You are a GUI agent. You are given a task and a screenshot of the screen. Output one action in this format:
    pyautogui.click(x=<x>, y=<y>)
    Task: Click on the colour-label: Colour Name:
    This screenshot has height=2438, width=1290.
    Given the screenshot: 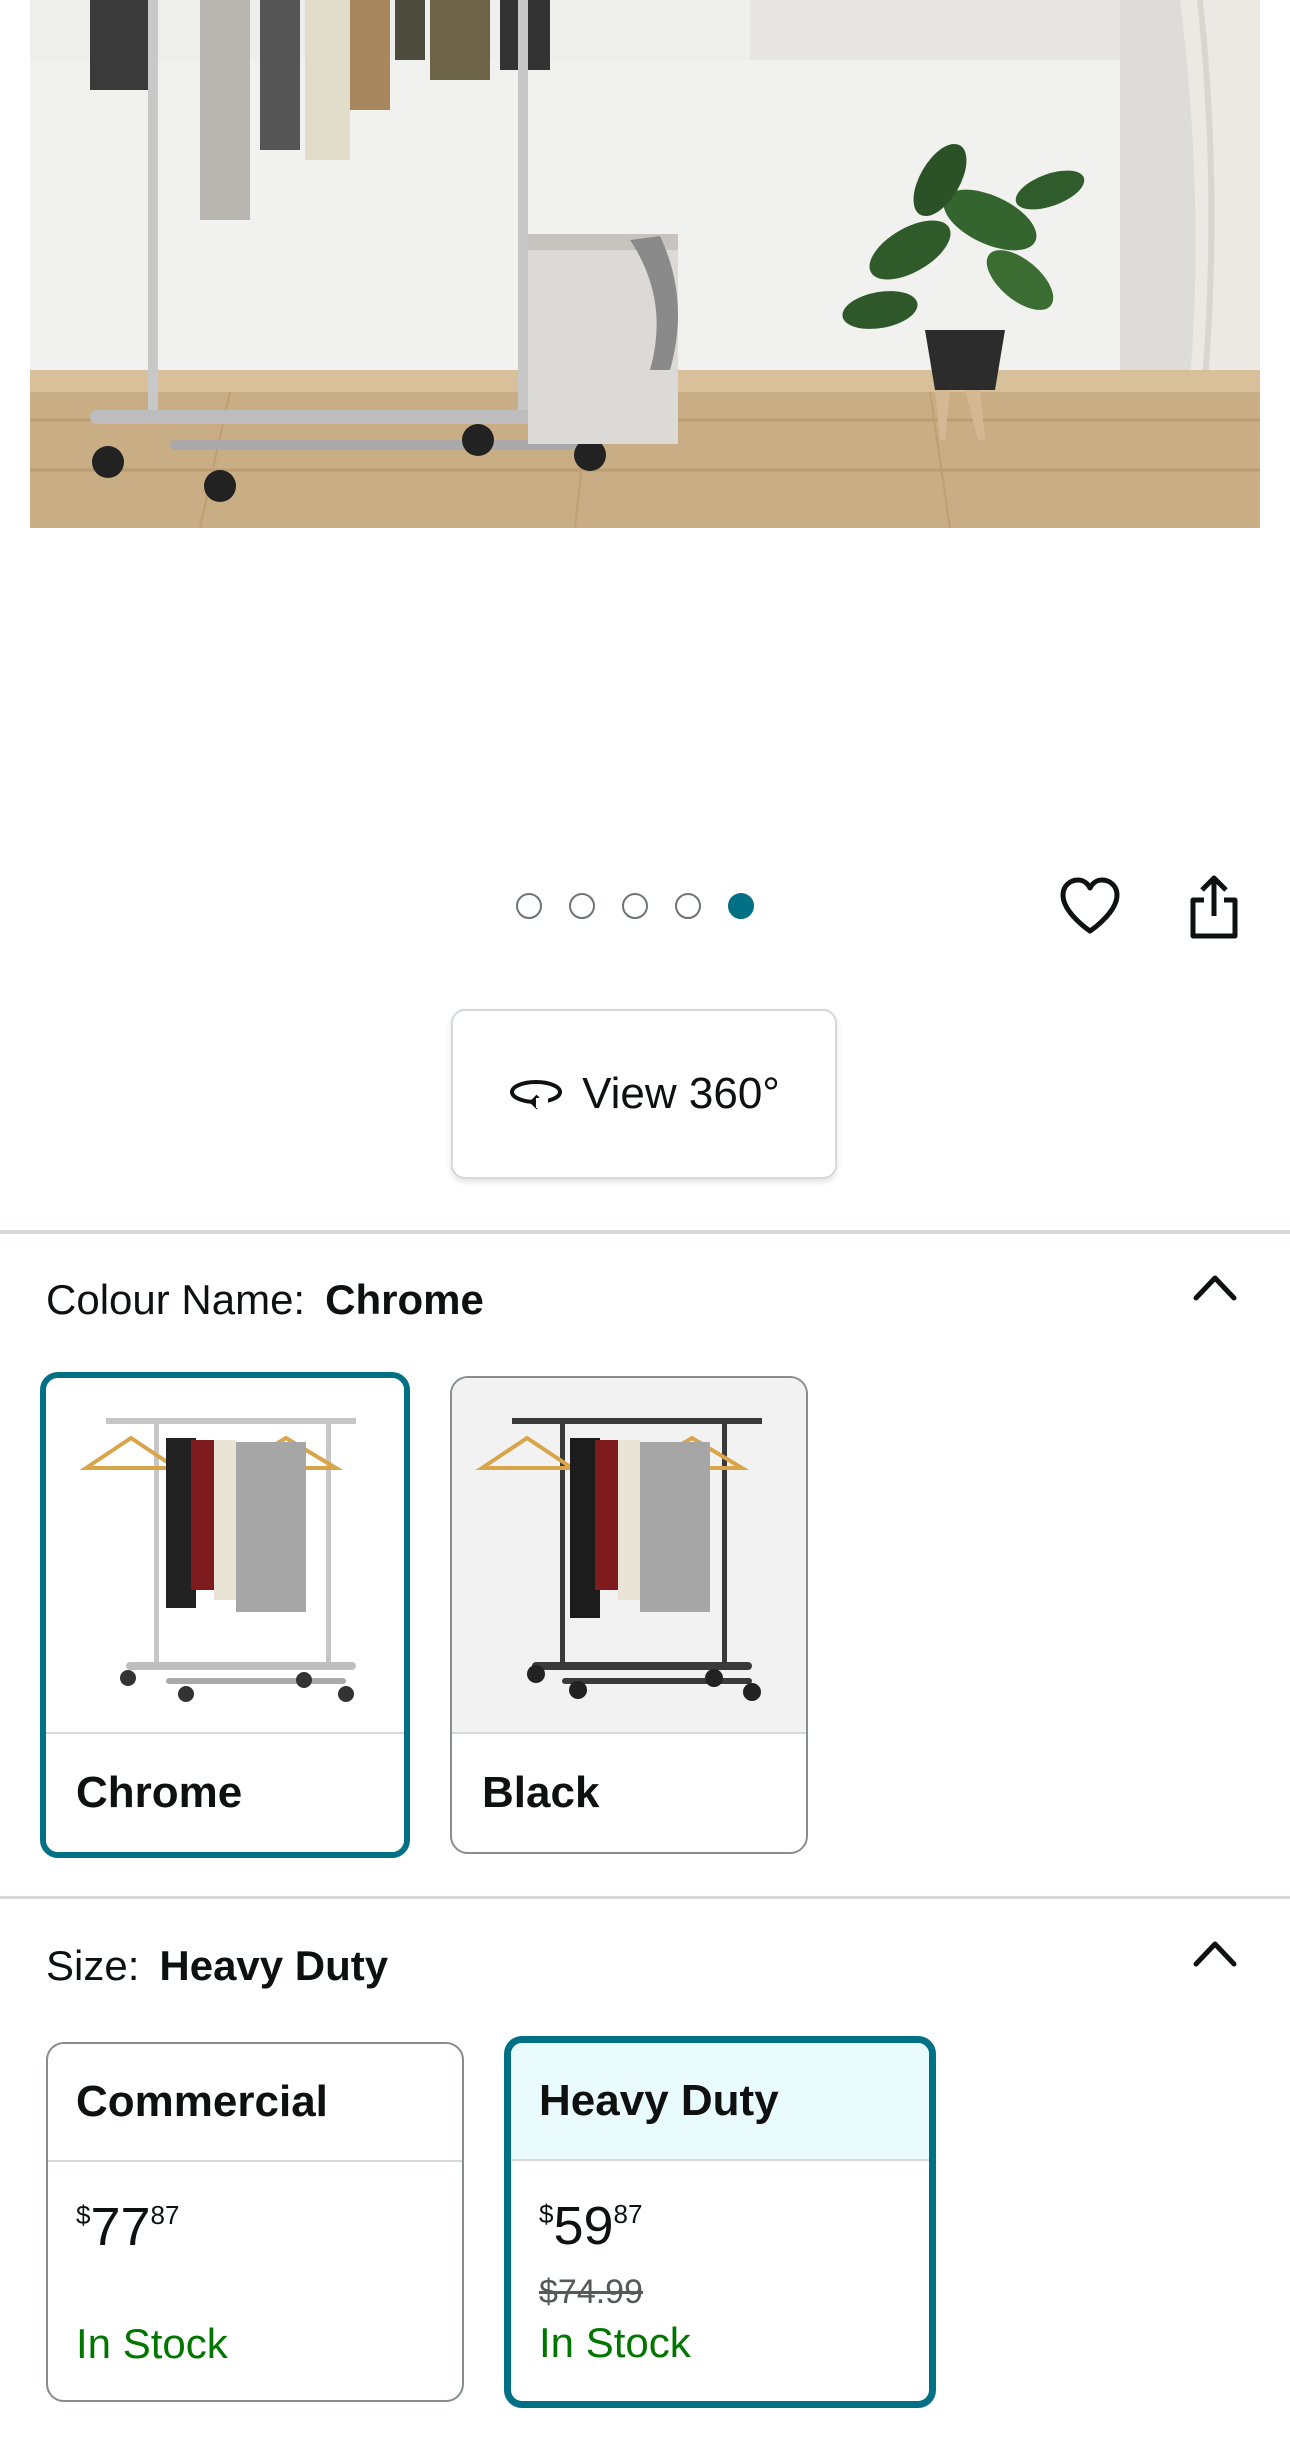 What is the action you would take?
    pyautogui.click(x=176, y=1299)
    